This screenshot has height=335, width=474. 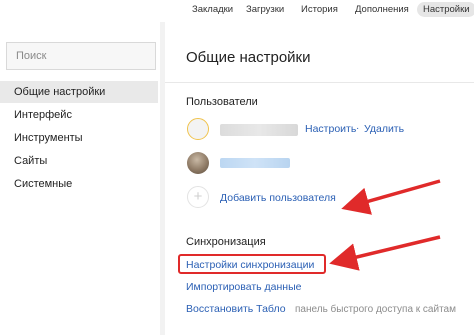 I want to click on user-name-redacted-link, so click(x=255, y=163).